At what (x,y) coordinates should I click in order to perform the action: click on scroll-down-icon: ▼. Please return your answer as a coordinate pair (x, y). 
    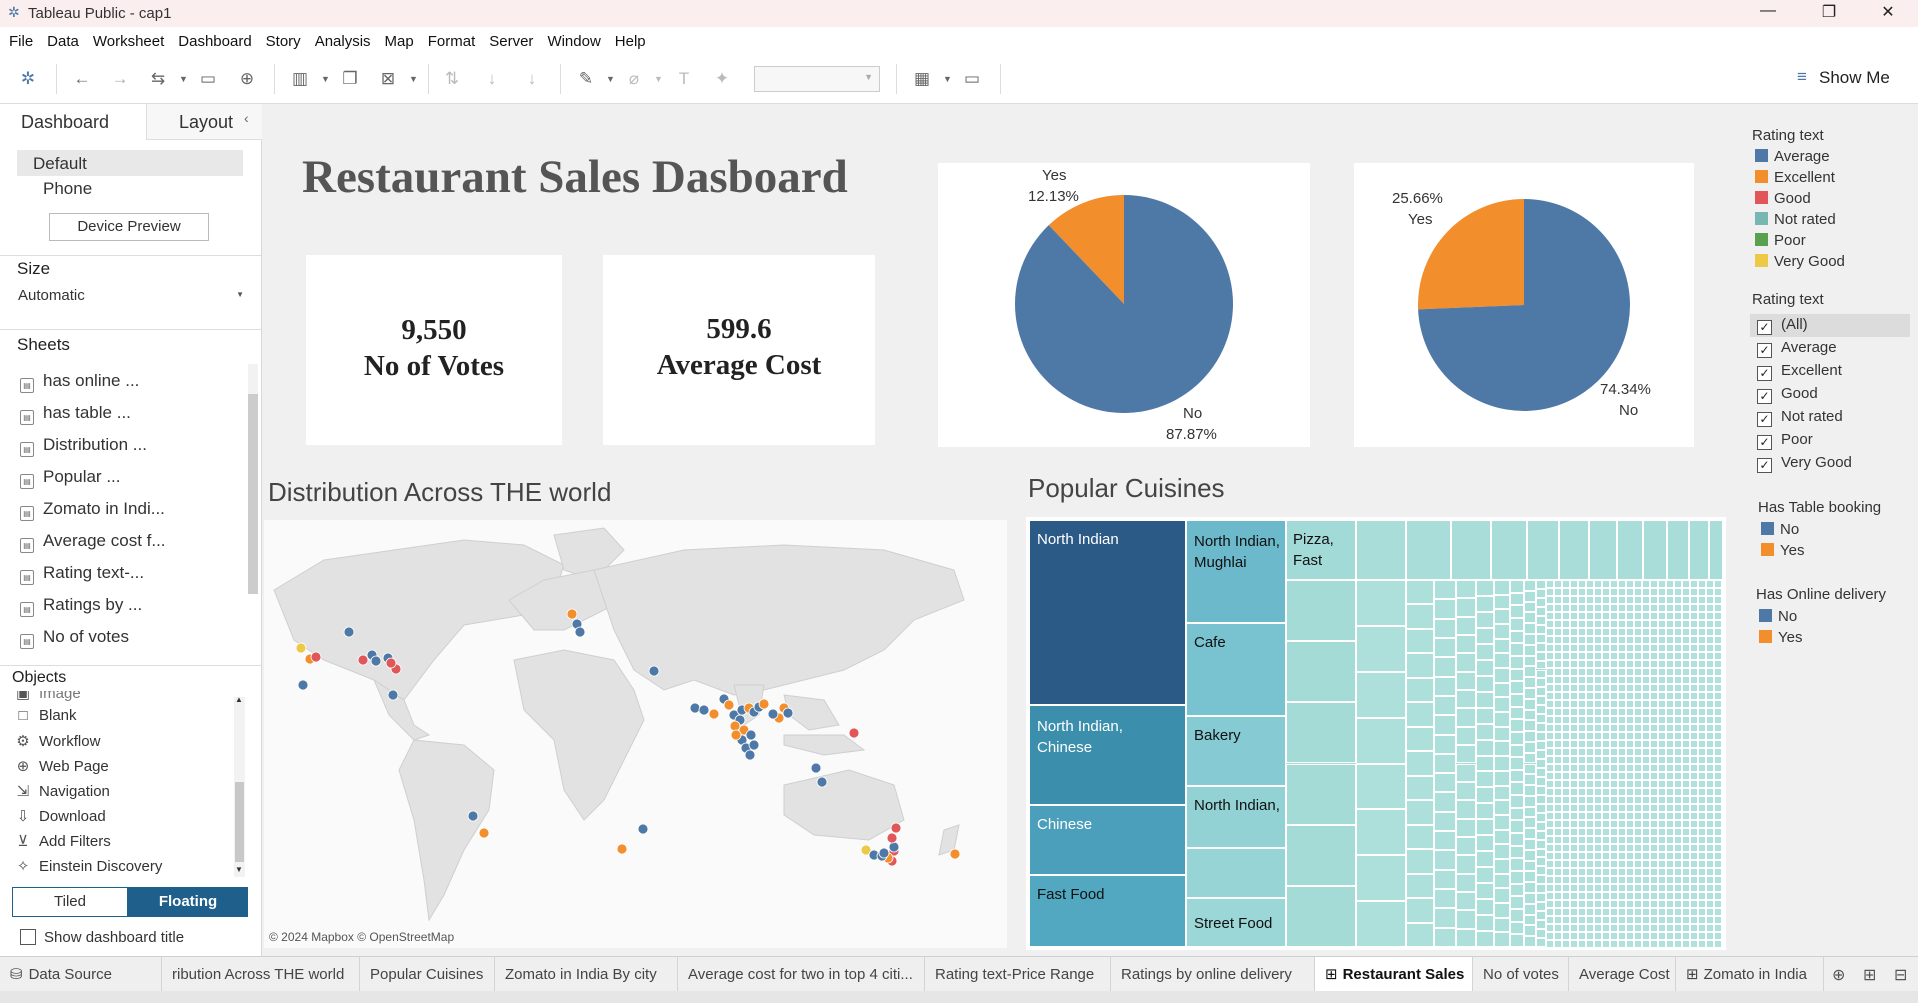
    Looking at the image, I should click on (239, 869).